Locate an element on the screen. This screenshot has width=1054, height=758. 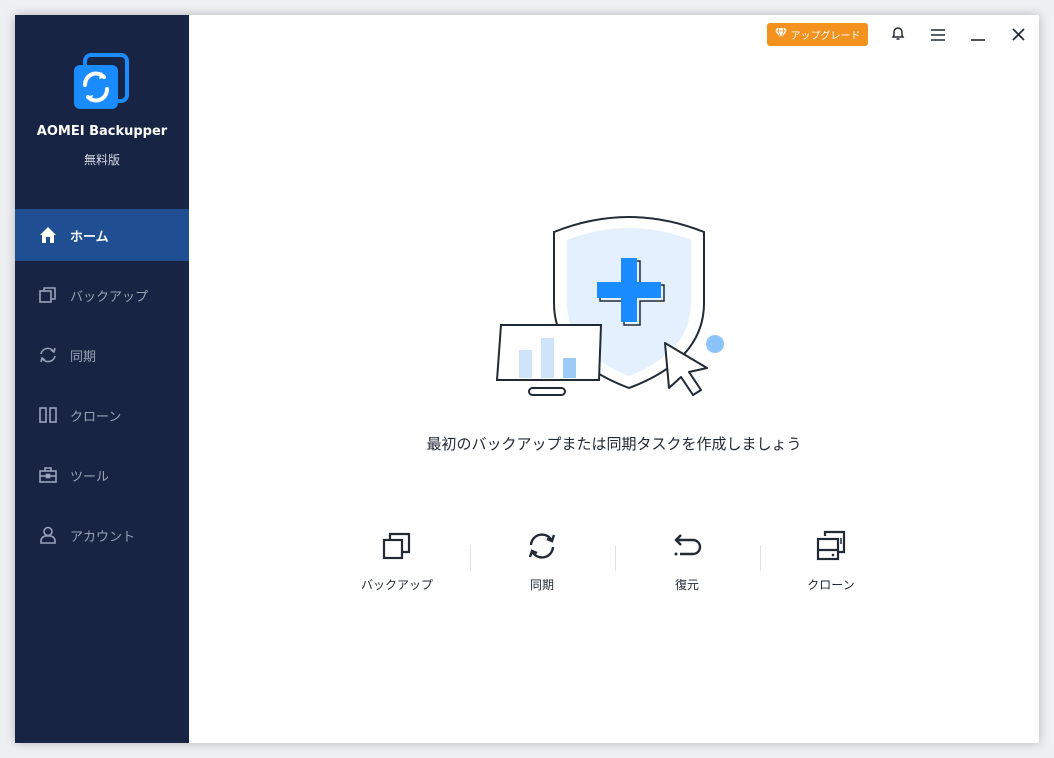
sidebar-item-clone: クローン is located at coordinates (102, 415).